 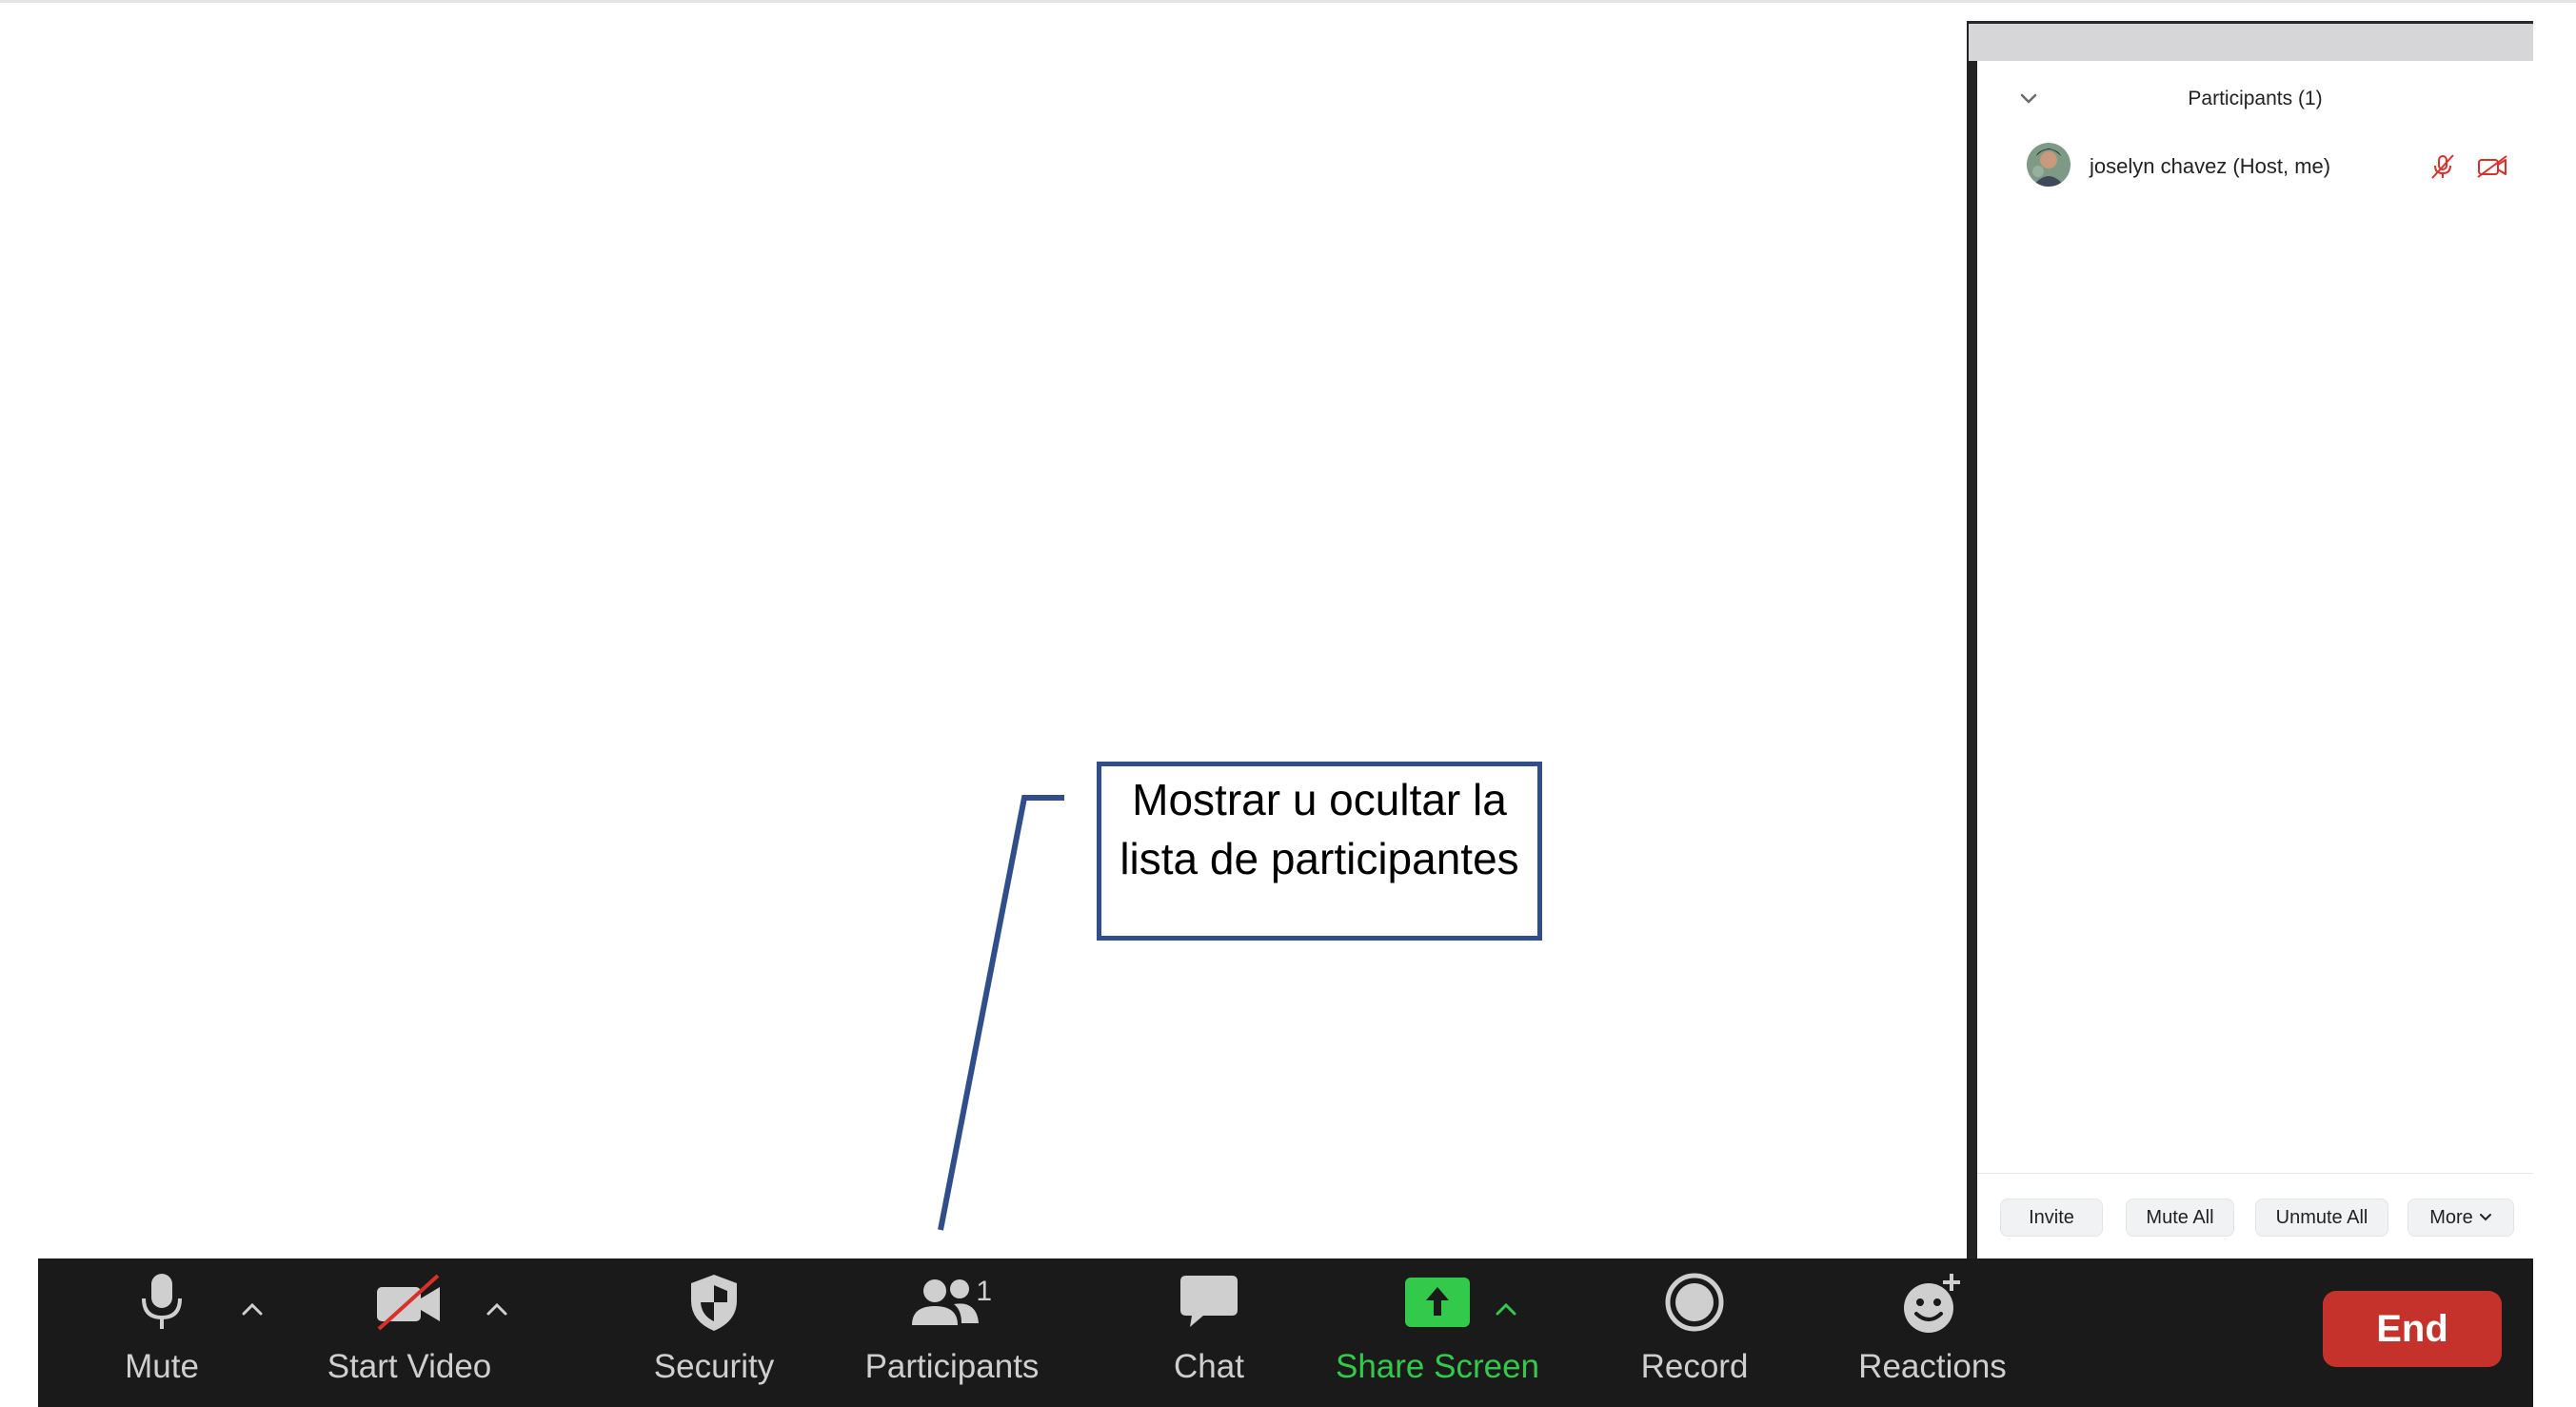 What do you see at coordinates (952, 1332) in the screenshot?
I see `participants-button: 1 Participants` at bounding box center [952, 1332].